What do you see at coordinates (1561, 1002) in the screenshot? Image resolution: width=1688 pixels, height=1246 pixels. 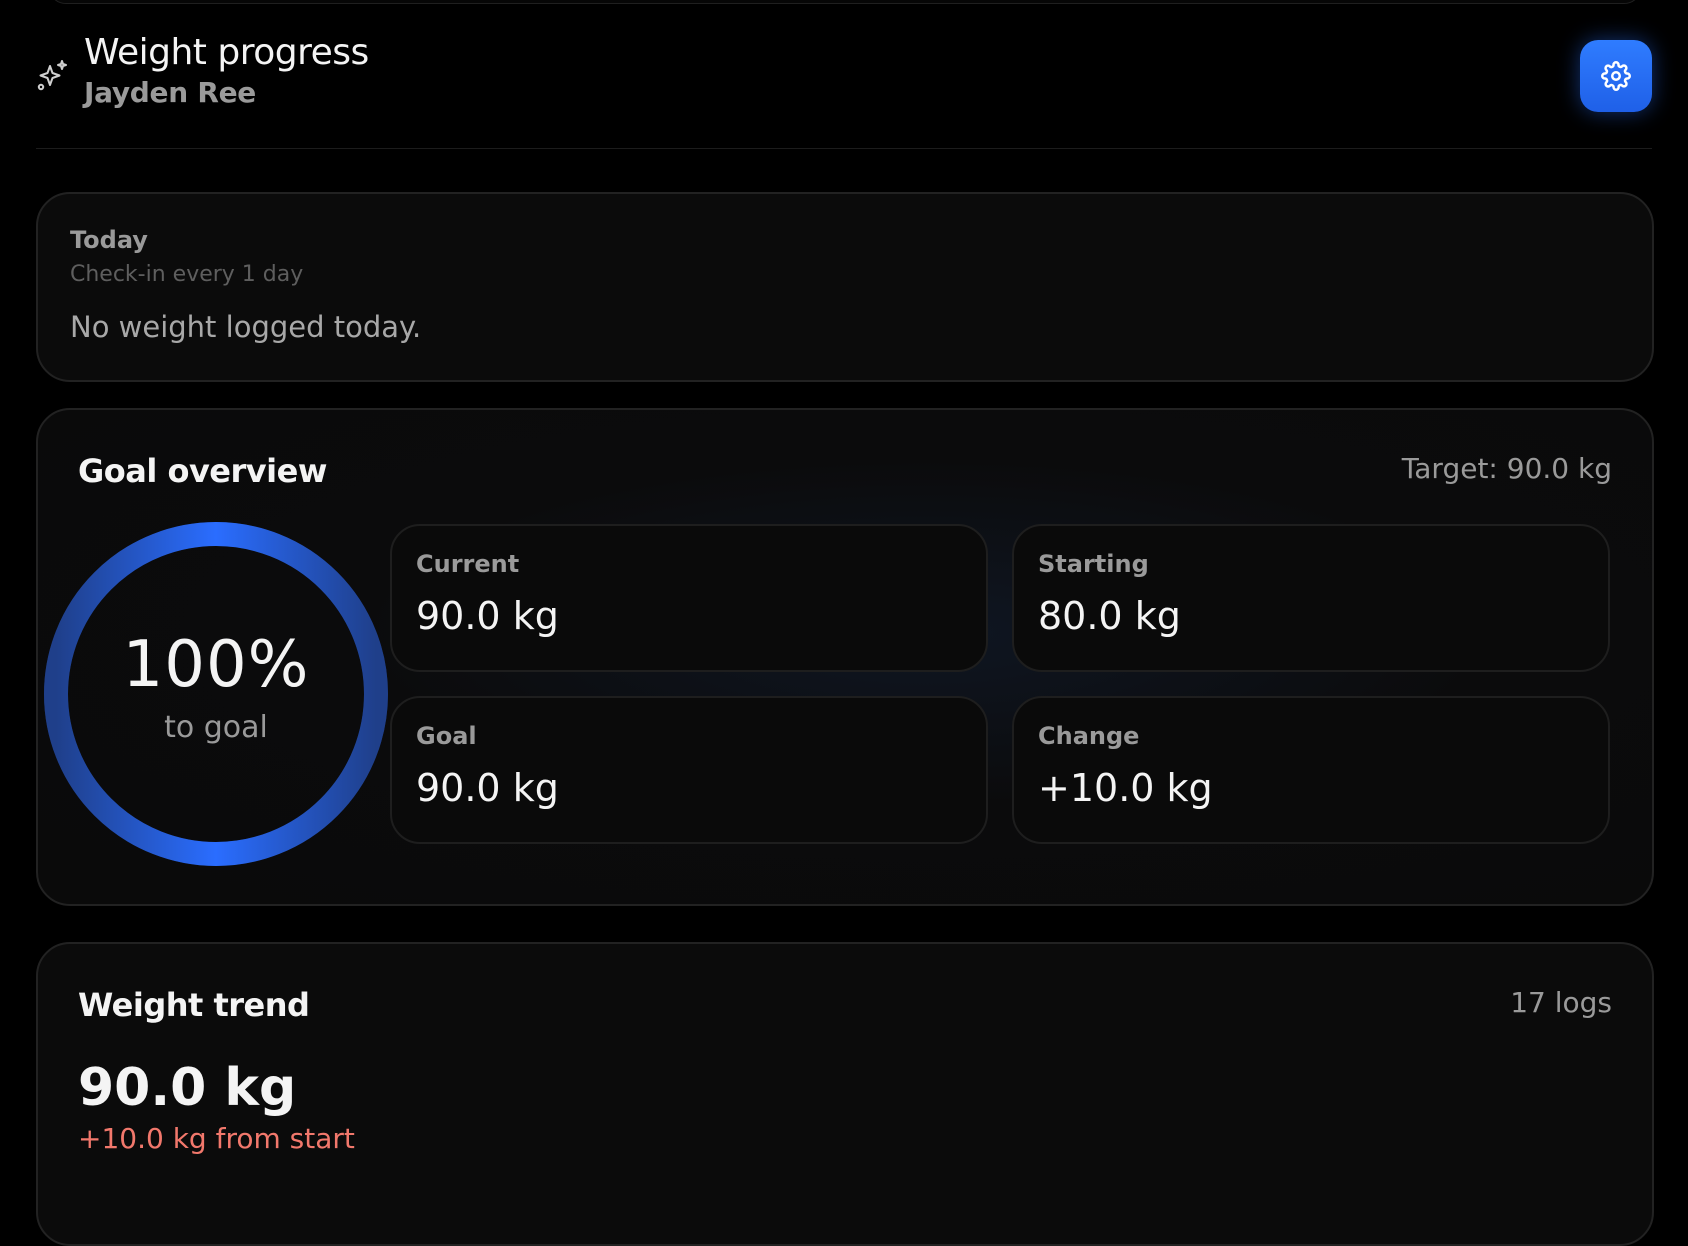 I see `log-count: 17 logs` at bounding box center [1561, 1002].